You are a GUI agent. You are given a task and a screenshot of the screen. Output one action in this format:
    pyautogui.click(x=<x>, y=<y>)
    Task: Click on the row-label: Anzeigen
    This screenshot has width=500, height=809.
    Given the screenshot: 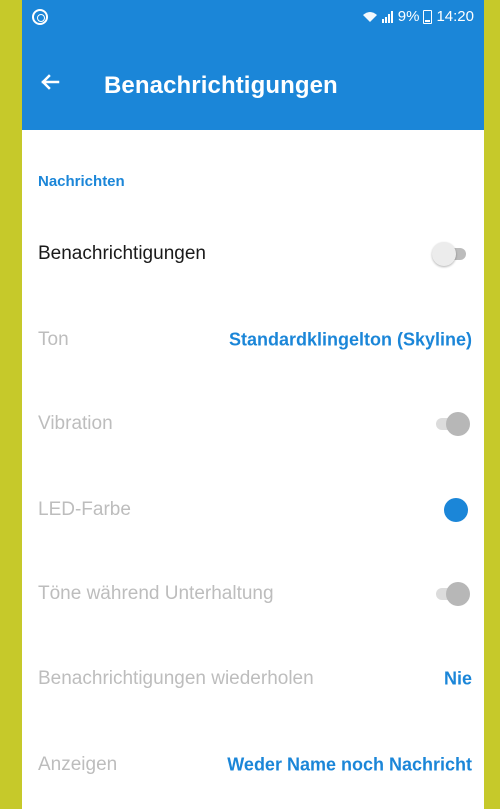 What is the action you would take?
    pyautogui.click(x=78, y=764)
    